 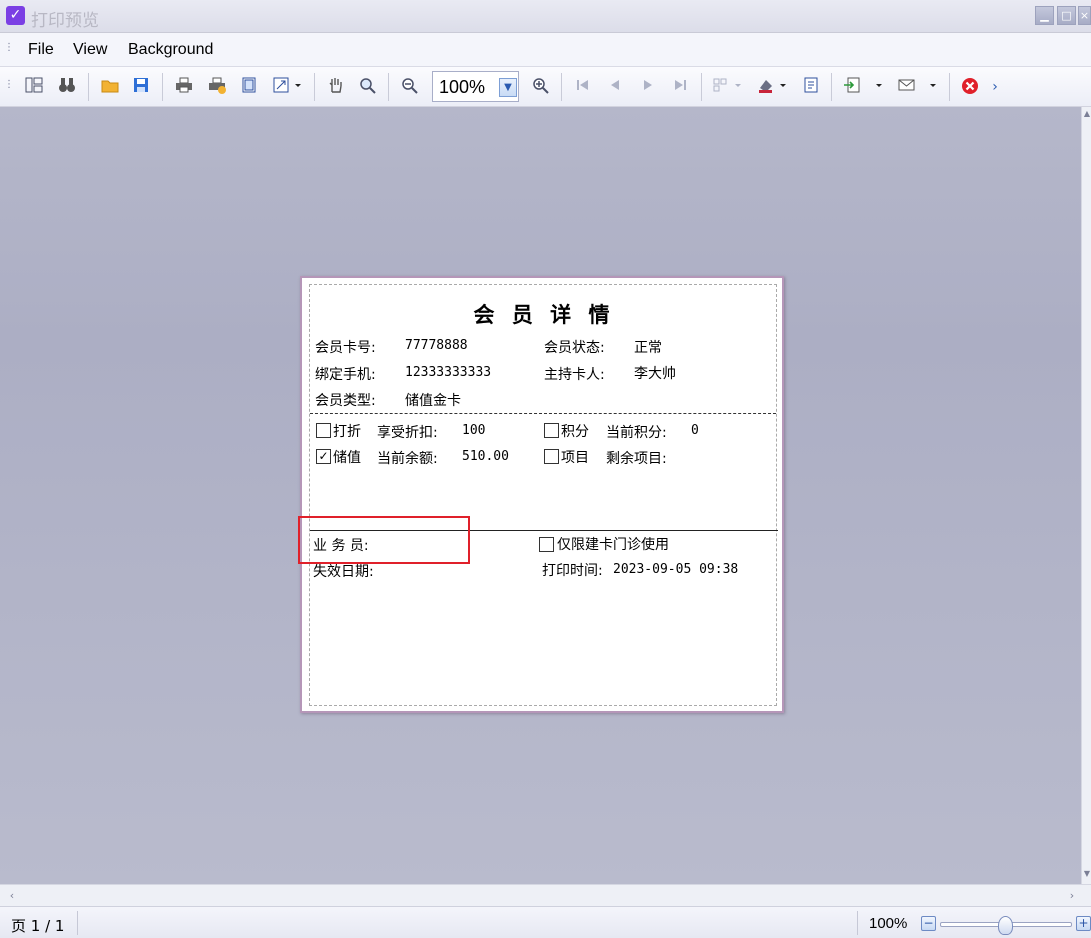 What do you see at coordinates (613, 545) in the screenshot?
I see `clinic-only-label: 仅限建卡门诊使用` at bounding box center [613, 545].